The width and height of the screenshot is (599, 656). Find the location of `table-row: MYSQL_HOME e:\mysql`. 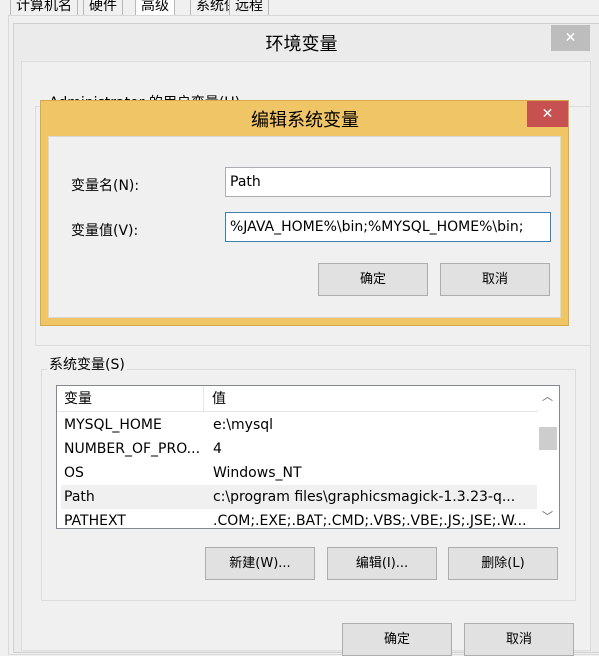

table-row: MYSQL_HOME e:\mysql is located at coordinates (297, 425).